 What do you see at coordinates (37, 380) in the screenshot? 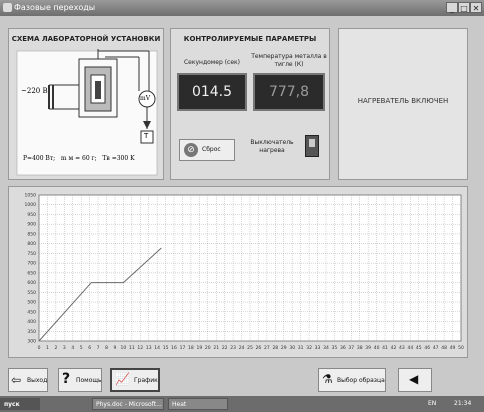
I see `exit-label: Выход` at bounding box center [37, 380].